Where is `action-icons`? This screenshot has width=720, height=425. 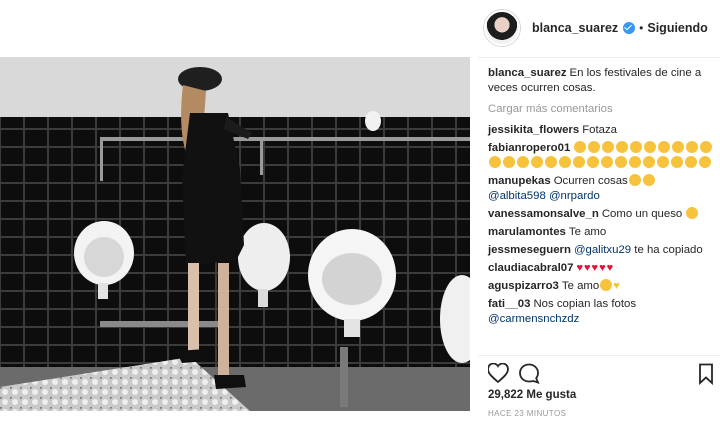 action-icons is located at coordinates (600, 374).